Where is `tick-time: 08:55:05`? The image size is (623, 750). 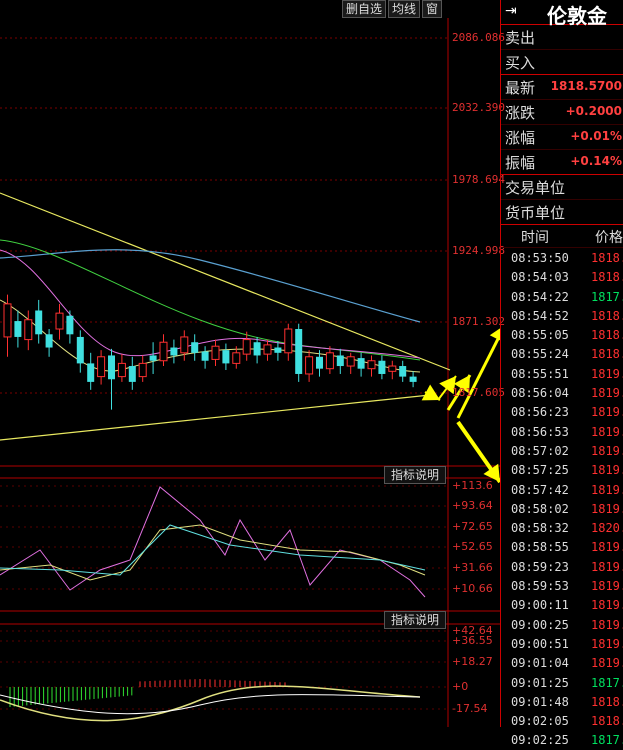 tick-time: 08:55:05 is located at coordinates (540, 335).